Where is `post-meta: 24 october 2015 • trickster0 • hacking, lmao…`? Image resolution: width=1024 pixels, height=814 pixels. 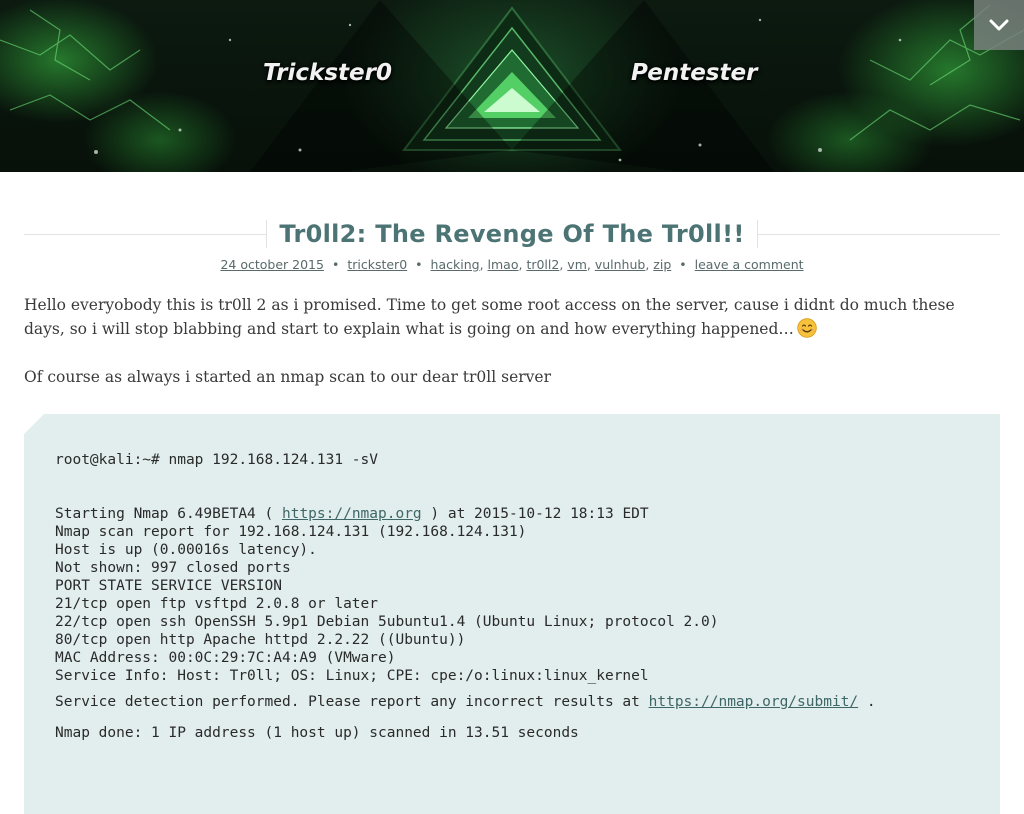
post-meta: 24 october 2015 • trickster0 • hacking, lmao… is located at coordinates (512, 264).